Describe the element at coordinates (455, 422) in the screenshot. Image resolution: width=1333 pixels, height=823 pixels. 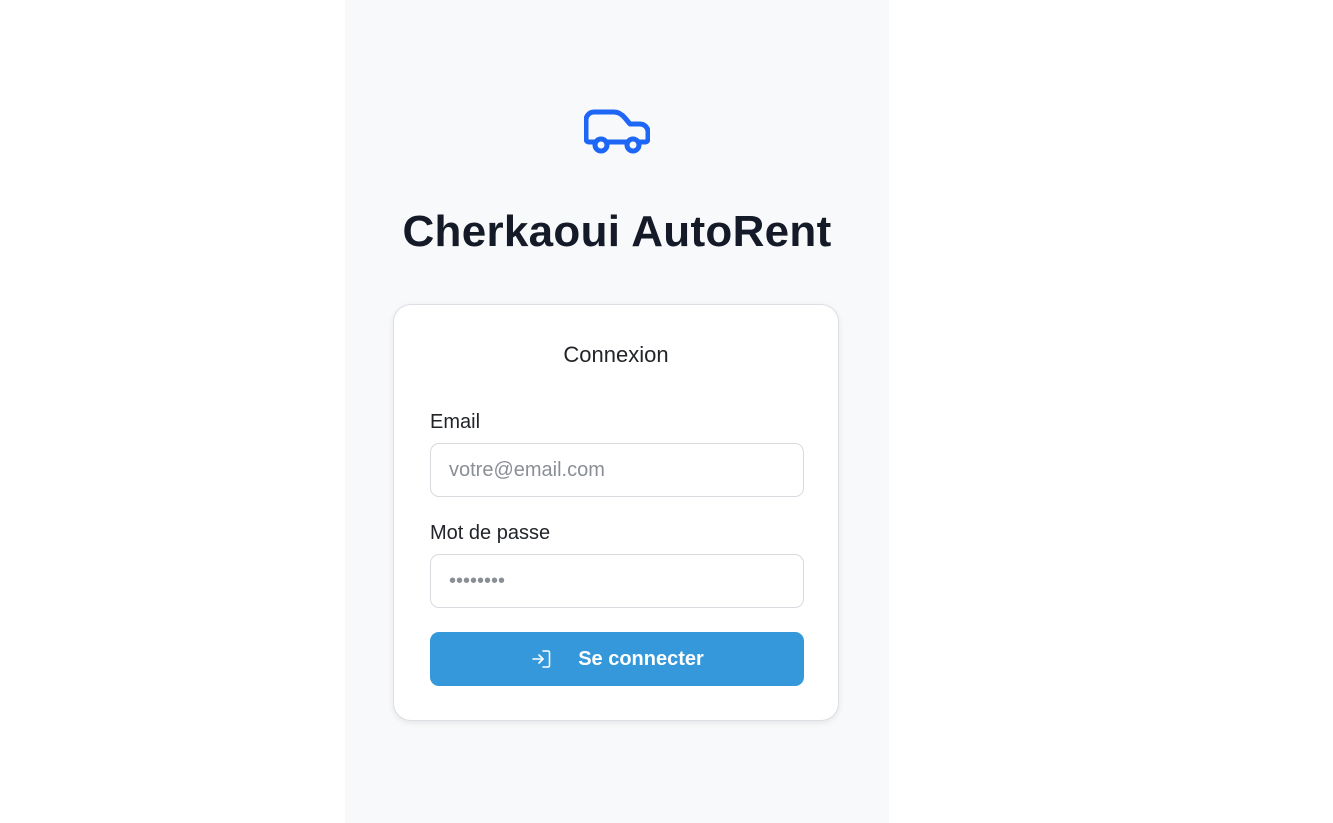
I see `email-label: Email` at that location.